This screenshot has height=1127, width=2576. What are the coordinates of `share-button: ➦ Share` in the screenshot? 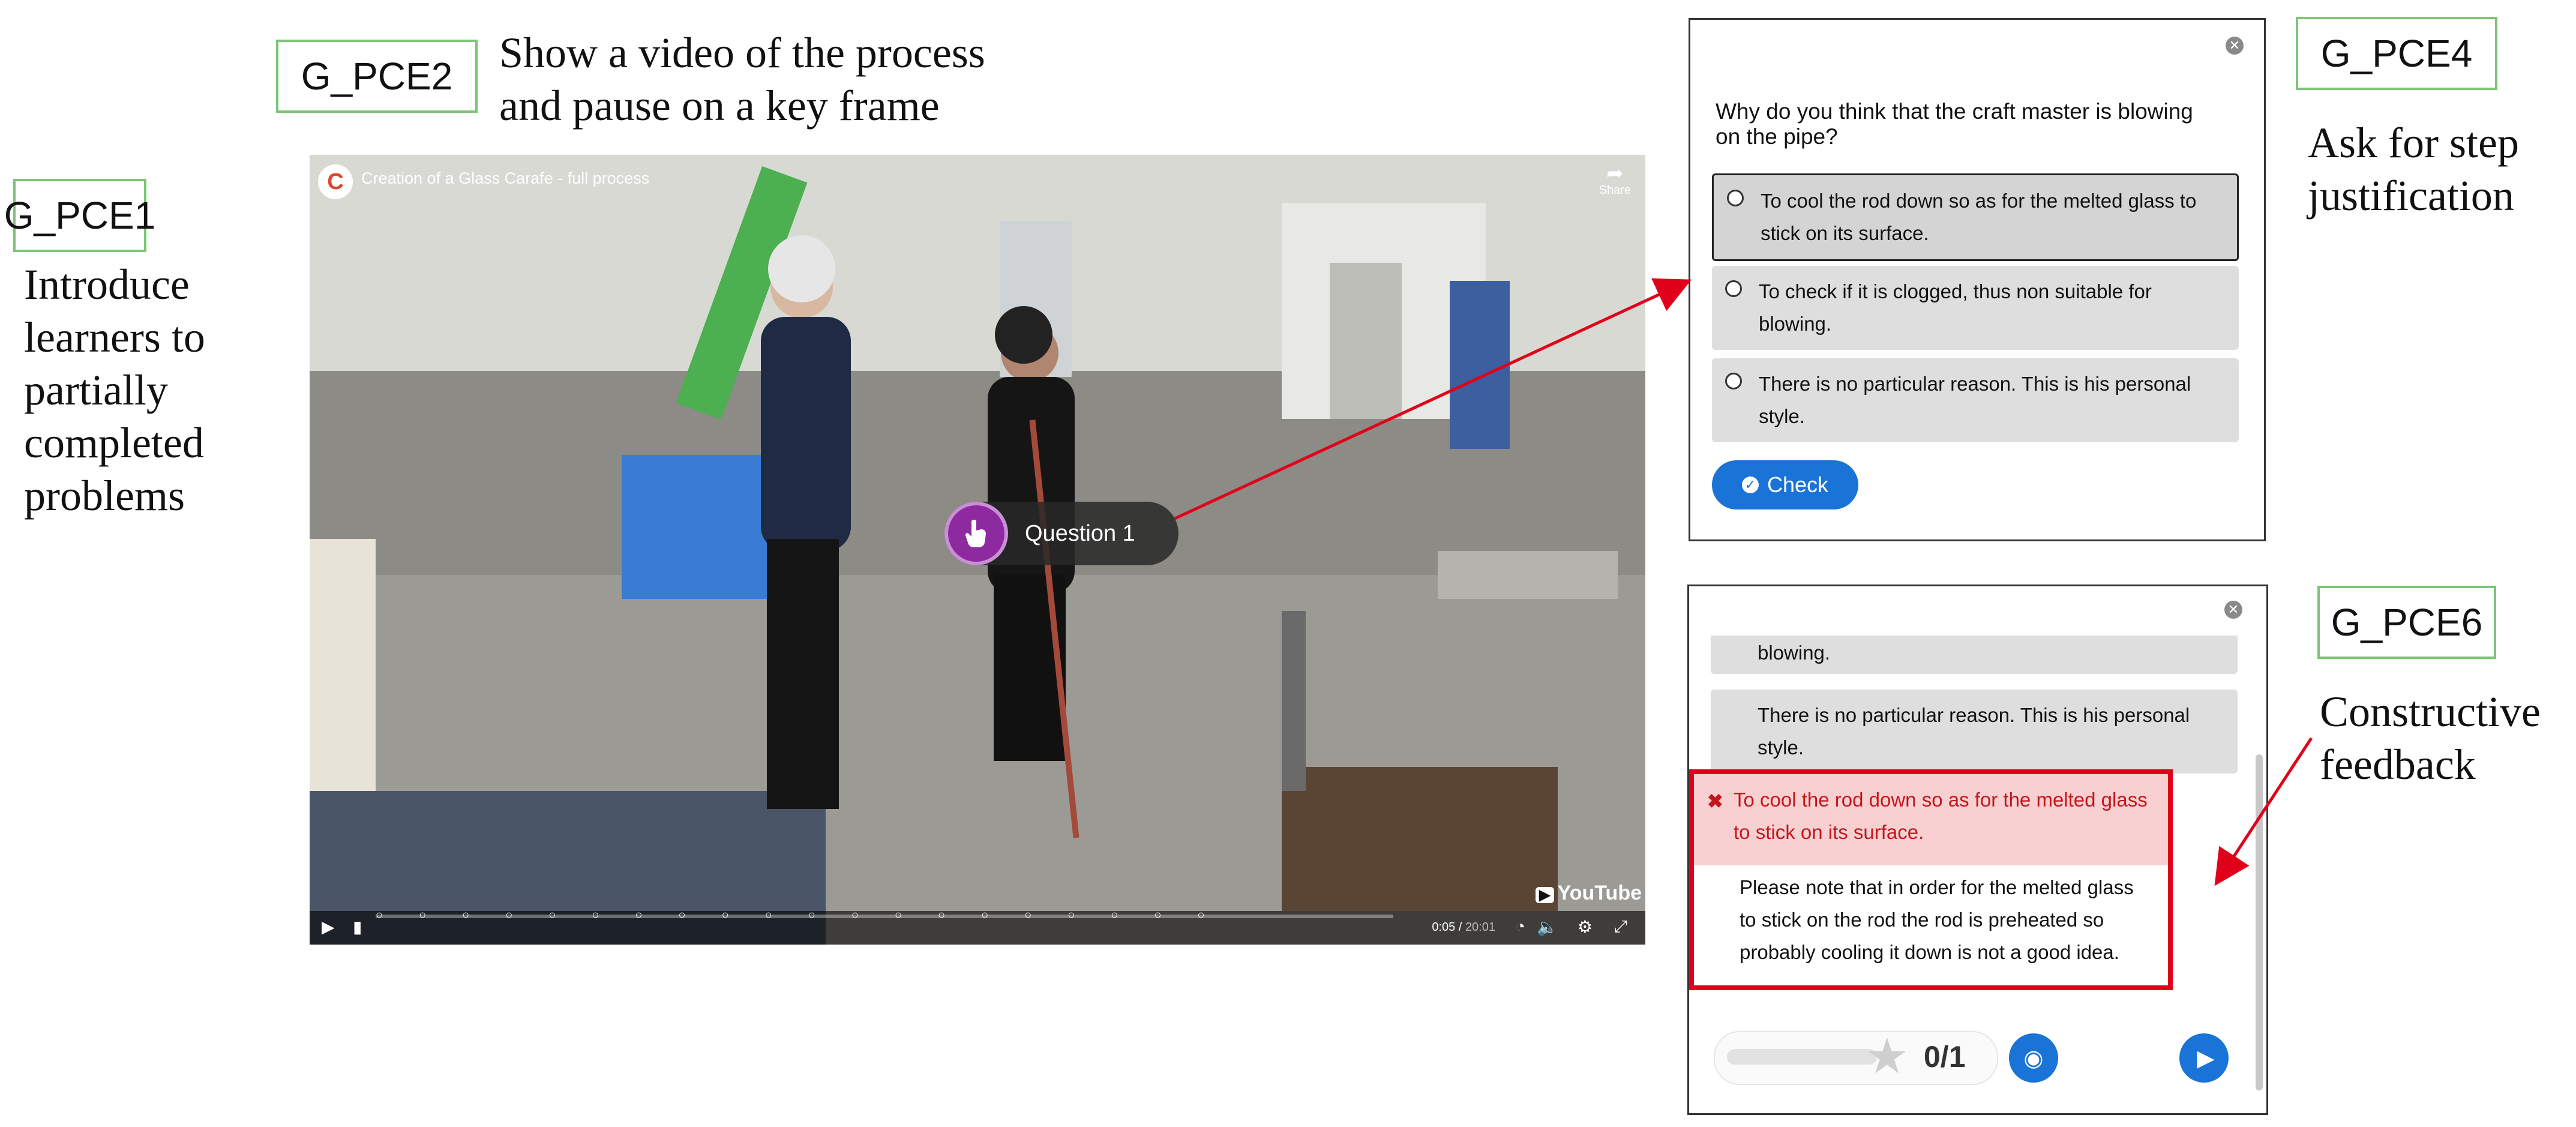 It's located at (1615, 180).